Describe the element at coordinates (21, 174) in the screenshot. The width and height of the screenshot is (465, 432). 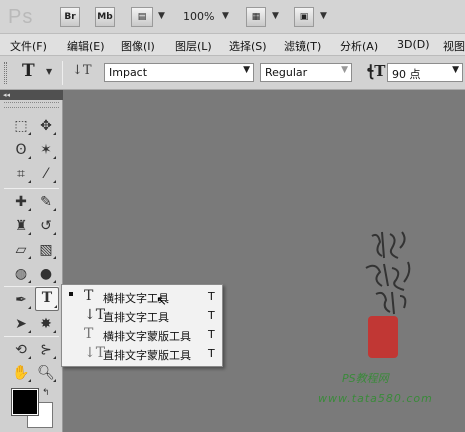
I see `crop-tool-icon: ⌗` at that location.